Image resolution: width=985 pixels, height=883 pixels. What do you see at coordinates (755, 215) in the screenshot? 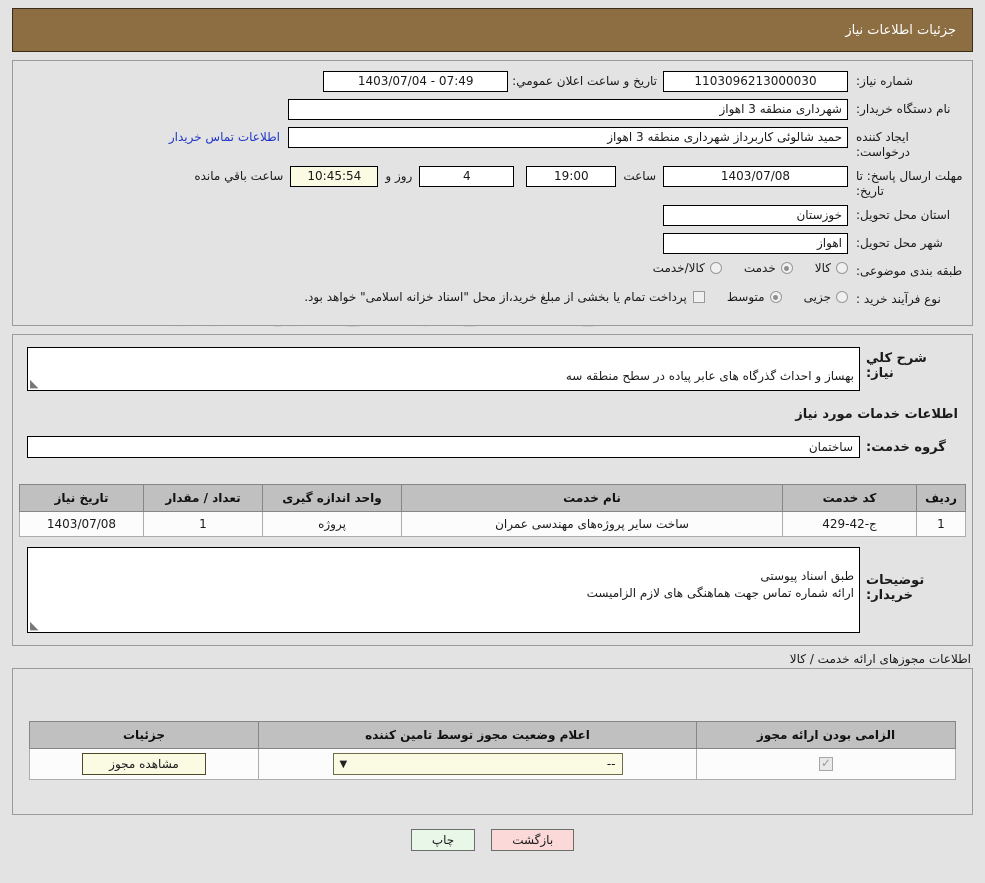
I see `province-field: خوزستان` at bounding box center [755, 215].